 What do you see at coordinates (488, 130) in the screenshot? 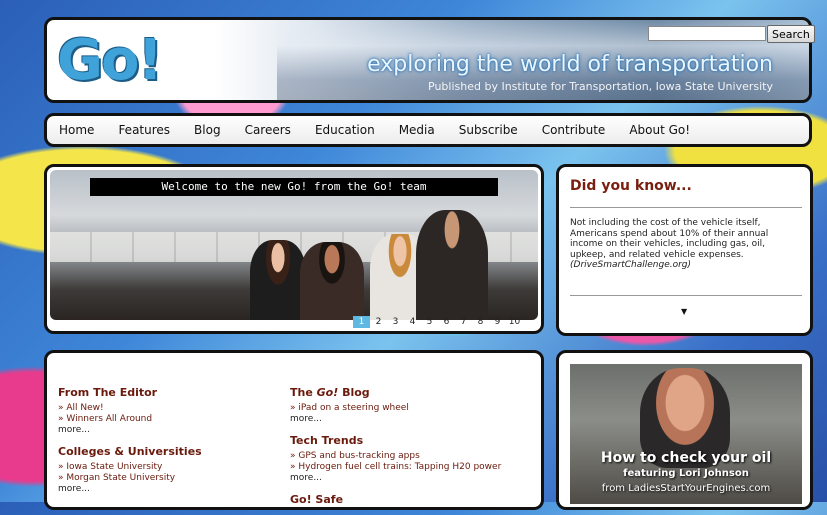
I see `nav-item-subscribe: Subscribe` at bounding box center [488, 130].